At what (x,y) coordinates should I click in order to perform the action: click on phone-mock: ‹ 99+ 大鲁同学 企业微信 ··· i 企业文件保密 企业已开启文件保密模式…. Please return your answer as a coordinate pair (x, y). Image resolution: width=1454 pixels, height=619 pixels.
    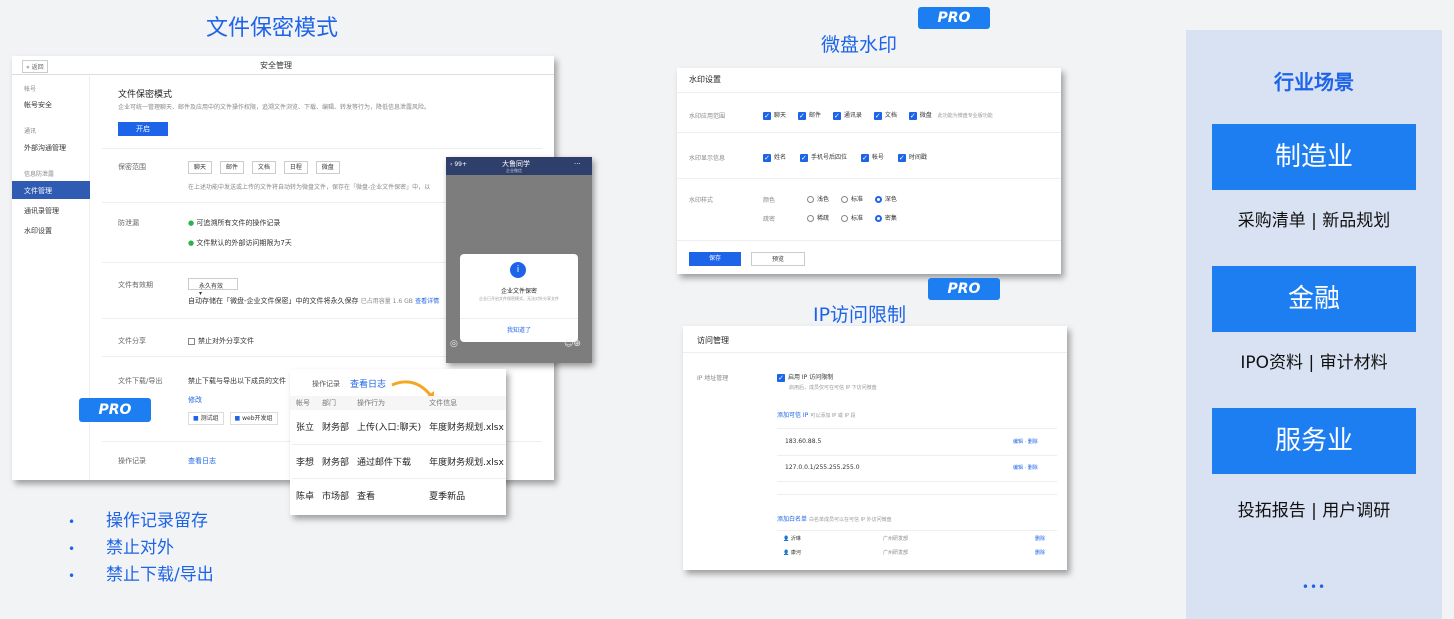
    Looking at the image, I should click on (519, 260).